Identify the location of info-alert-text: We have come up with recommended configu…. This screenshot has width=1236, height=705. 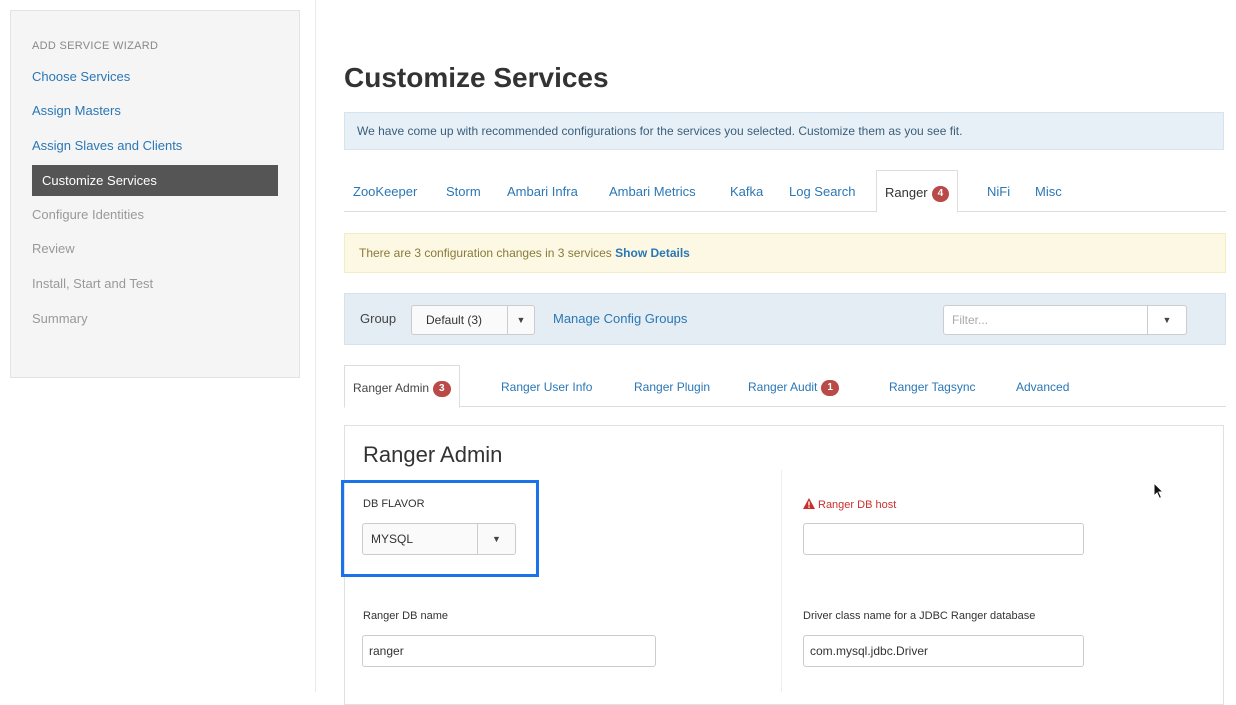
(660, 131).